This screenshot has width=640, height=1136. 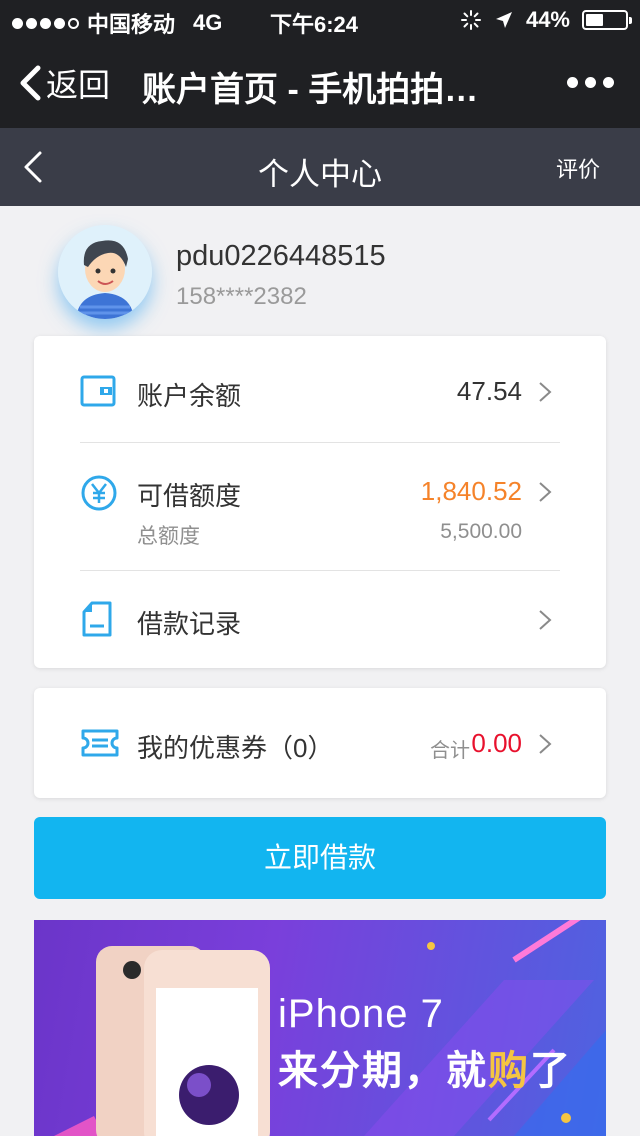 I want to click on rate-link: 评价, so click(x=578, y=168).